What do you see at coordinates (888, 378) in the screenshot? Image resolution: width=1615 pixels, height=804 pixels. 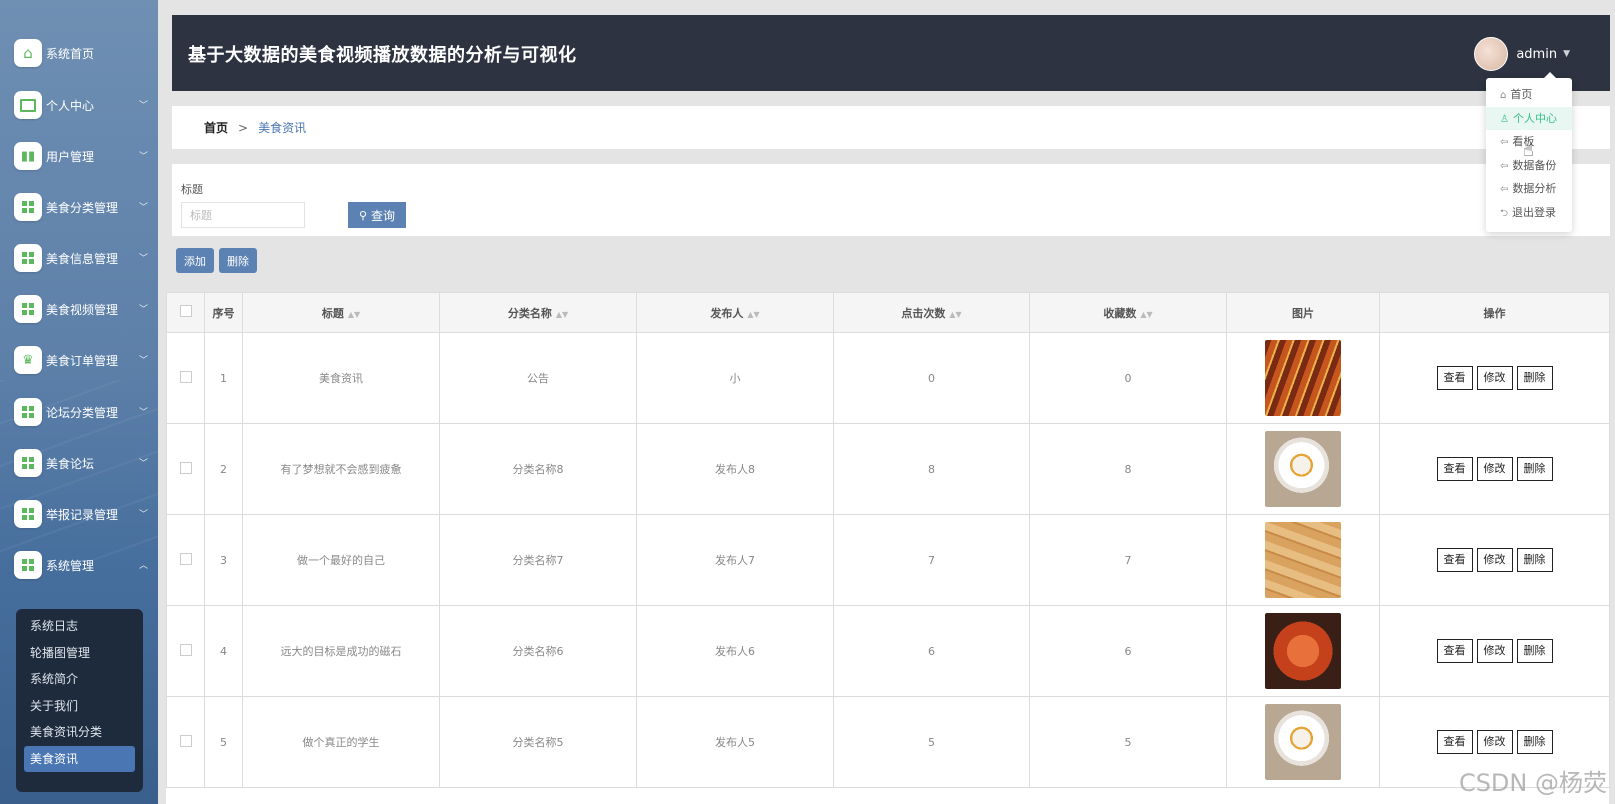 I see `table-row: 1 美食资讯 公告小 0 0 查看 修改 删除` at bounding box center [888, 378].